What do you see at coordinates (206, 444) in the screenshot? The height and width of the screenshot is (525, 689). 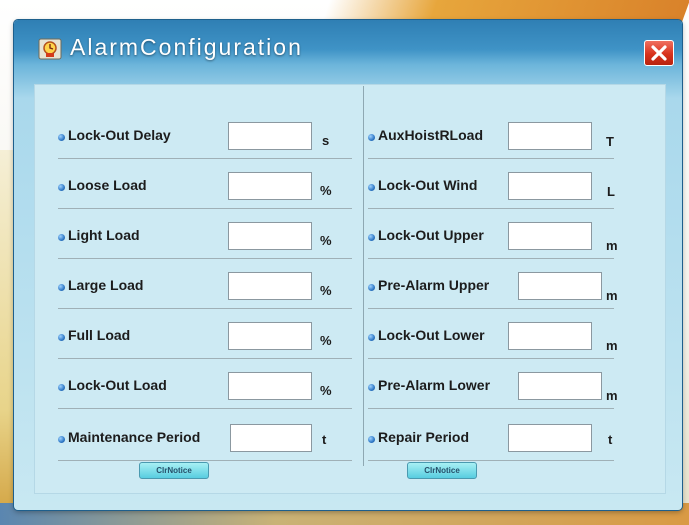 I see `field-maintenance-period: Maintenance Period t` at bounding box center [206, 444].